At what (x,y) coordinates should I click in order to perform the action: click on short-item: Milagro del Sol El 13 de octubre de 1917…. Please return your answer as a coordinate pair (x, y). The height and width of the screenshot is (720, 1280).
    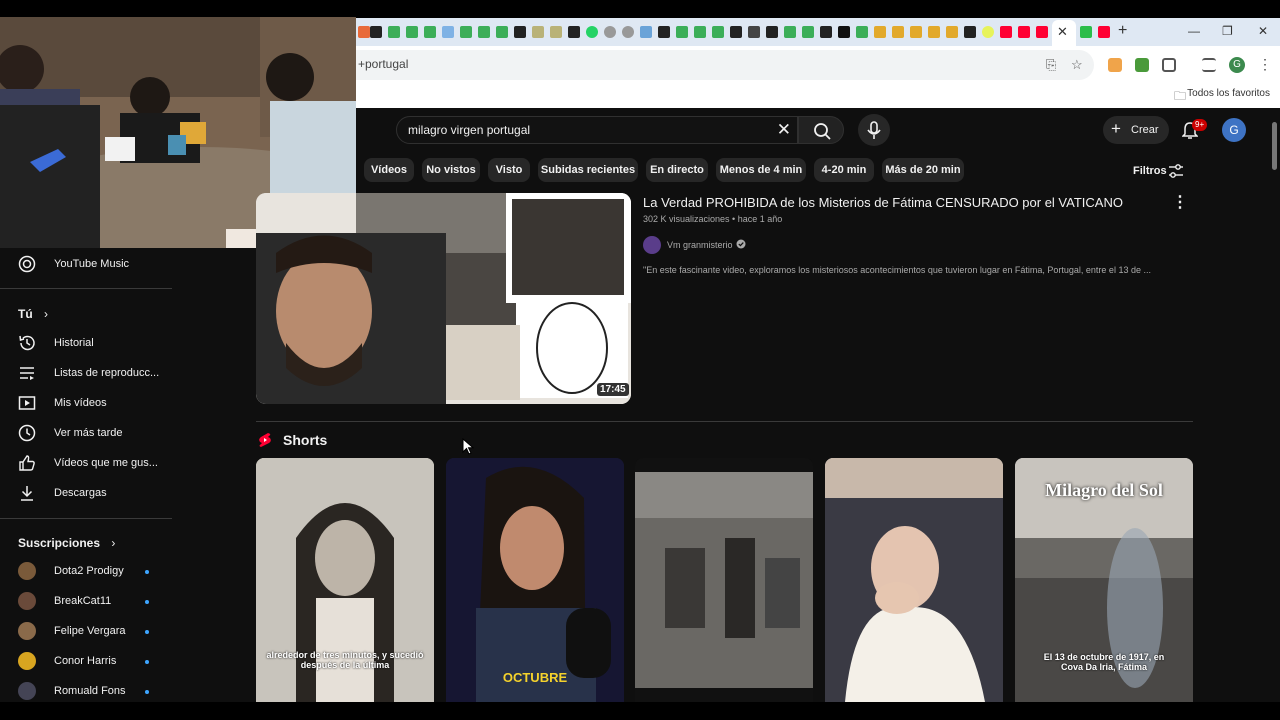
    Looking at the image, I should click on (1104, 580).